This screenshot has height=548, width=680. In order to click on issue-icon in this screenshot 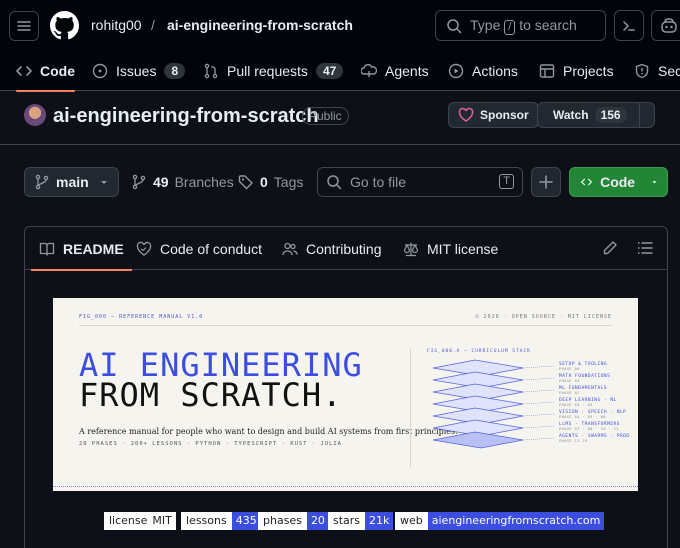, I will do `click(100, 70)`.